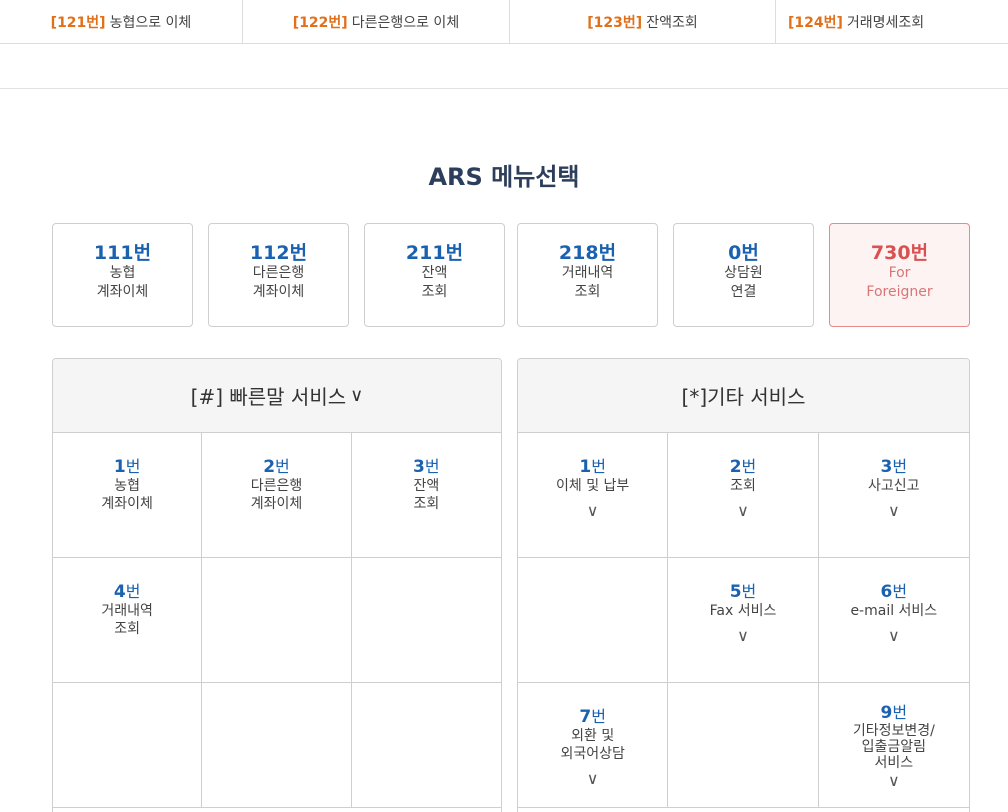  I want to click on item-label-line1: 외환 및, so click(593, 736).